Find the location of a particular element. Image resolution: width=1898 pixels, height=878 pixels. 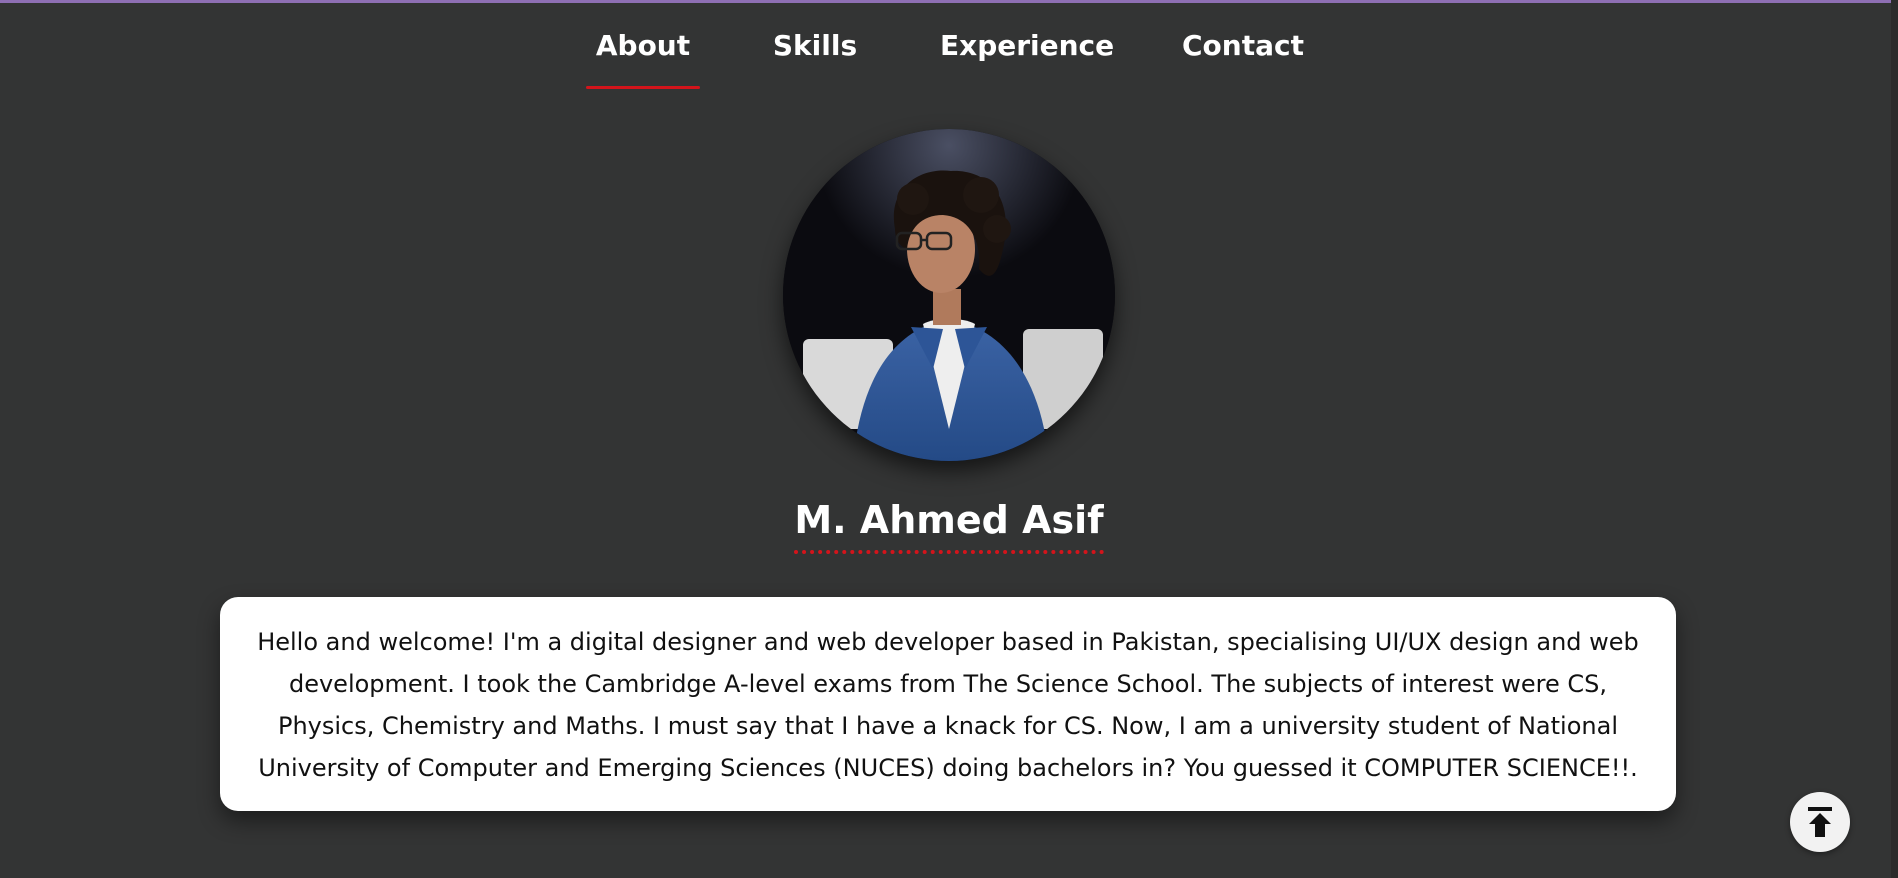

nav-active-underline is located at coordinates (643, 87).